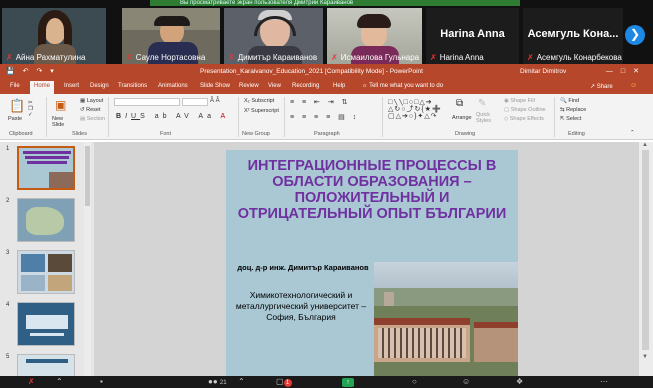  I want to click on tab-slide-show: Slide Show, so click(215, 86).